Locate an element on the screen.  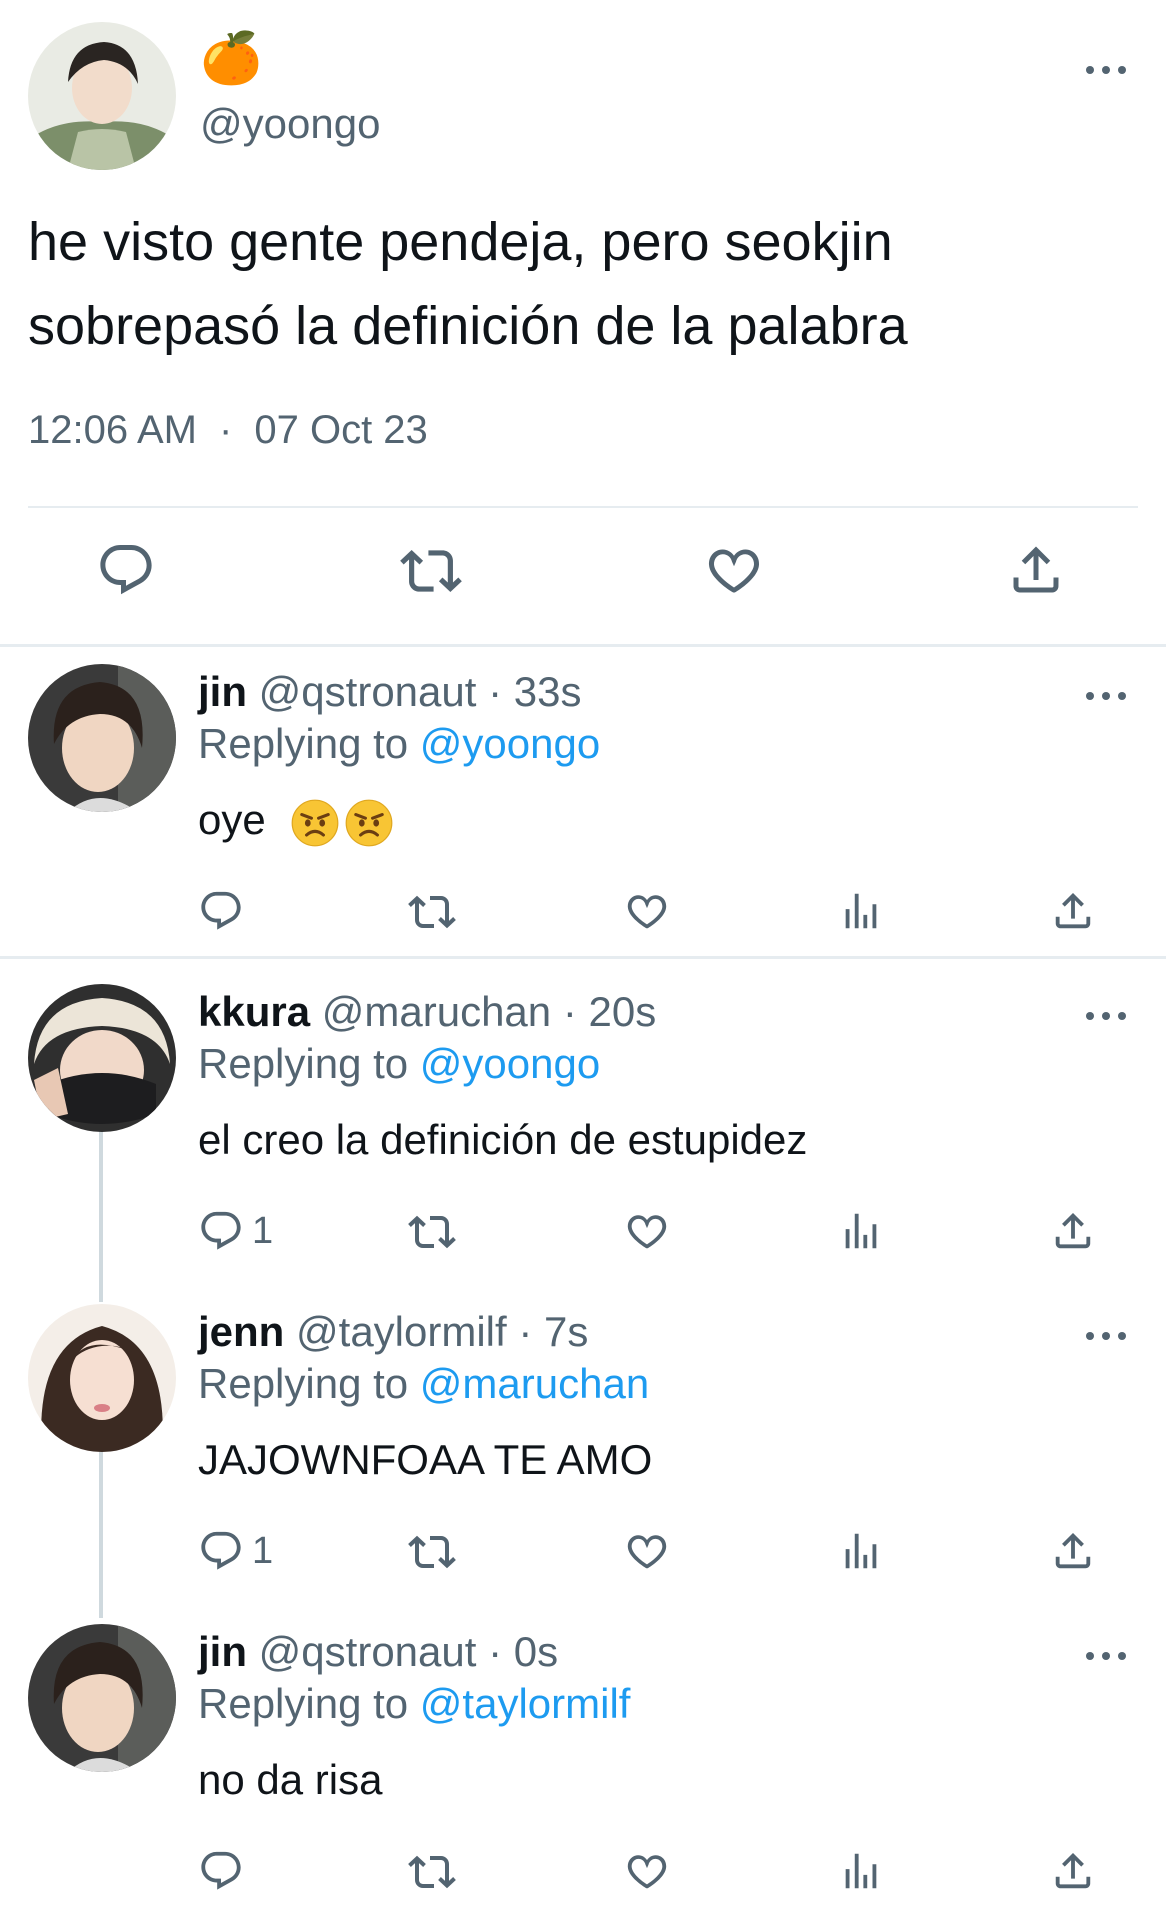
reply-header: jin @qstronaut · 0s is located at coordinates (378, 1652).